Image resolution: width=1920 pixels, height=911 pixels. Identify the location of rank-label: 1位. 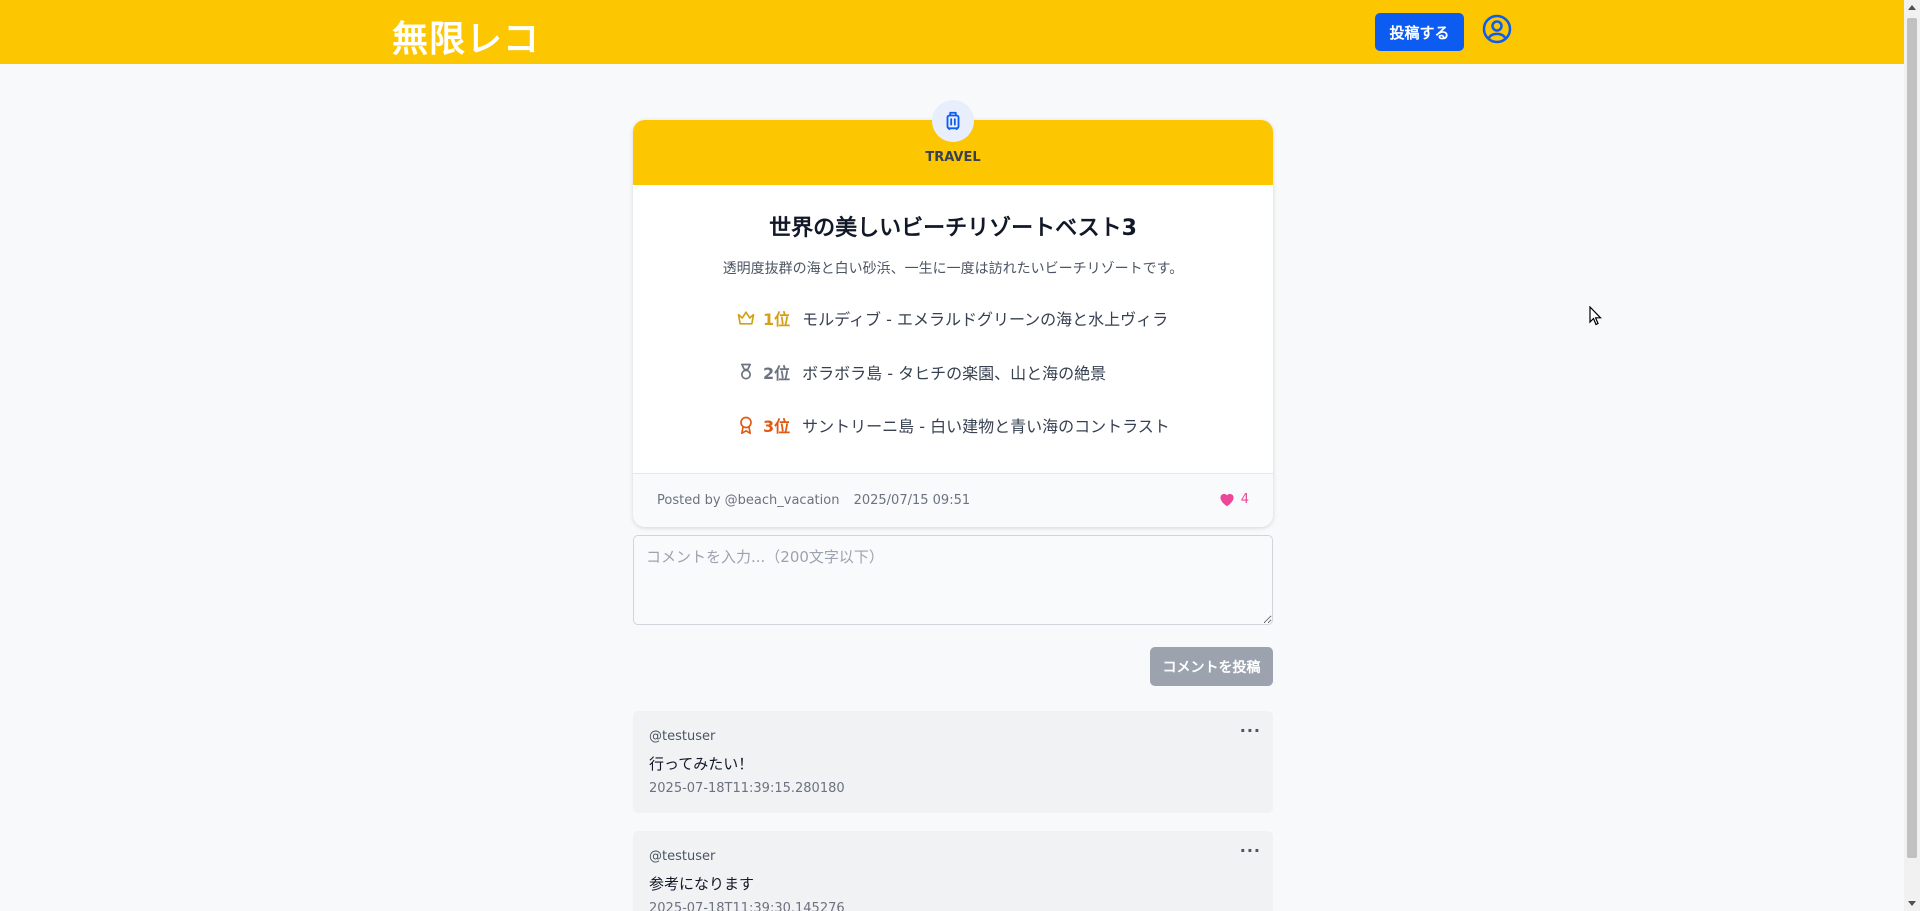
(777, 319).